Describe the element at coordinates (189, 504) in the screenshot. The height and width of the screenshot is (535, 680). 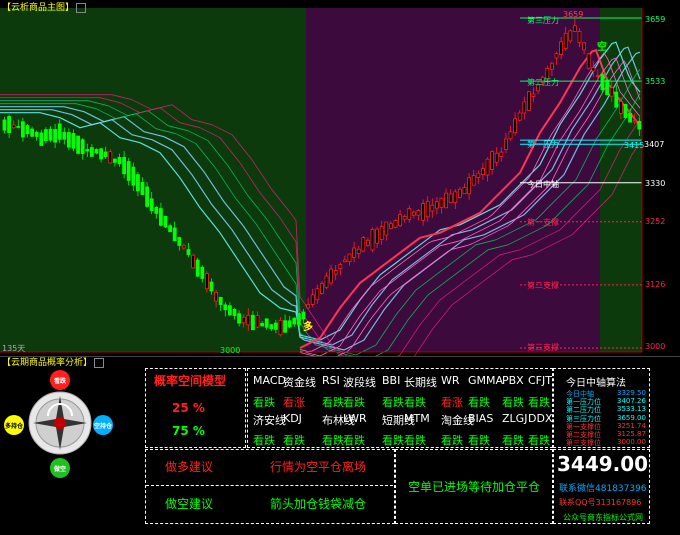
I see `advice-short-label: 做空建议` at that location.